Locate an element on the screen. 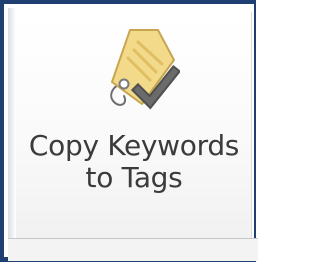 The height and width of the screenshot is (262, 320). button-label-line2: to Tags is located at coordinates (134, 177).